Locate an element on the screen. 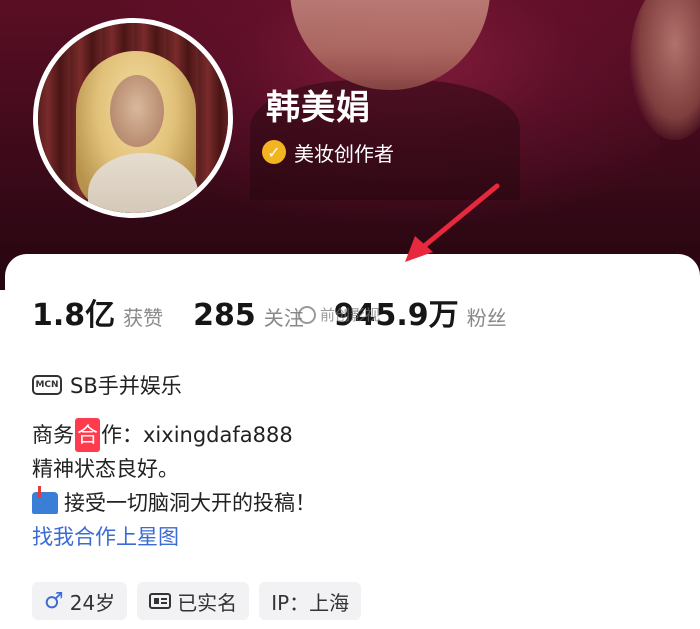 The width and height of the screenshot is (700, 629). profile-tags: ♂ 24岁 已实名 IP：上海 is located at coordinates (197, 601).